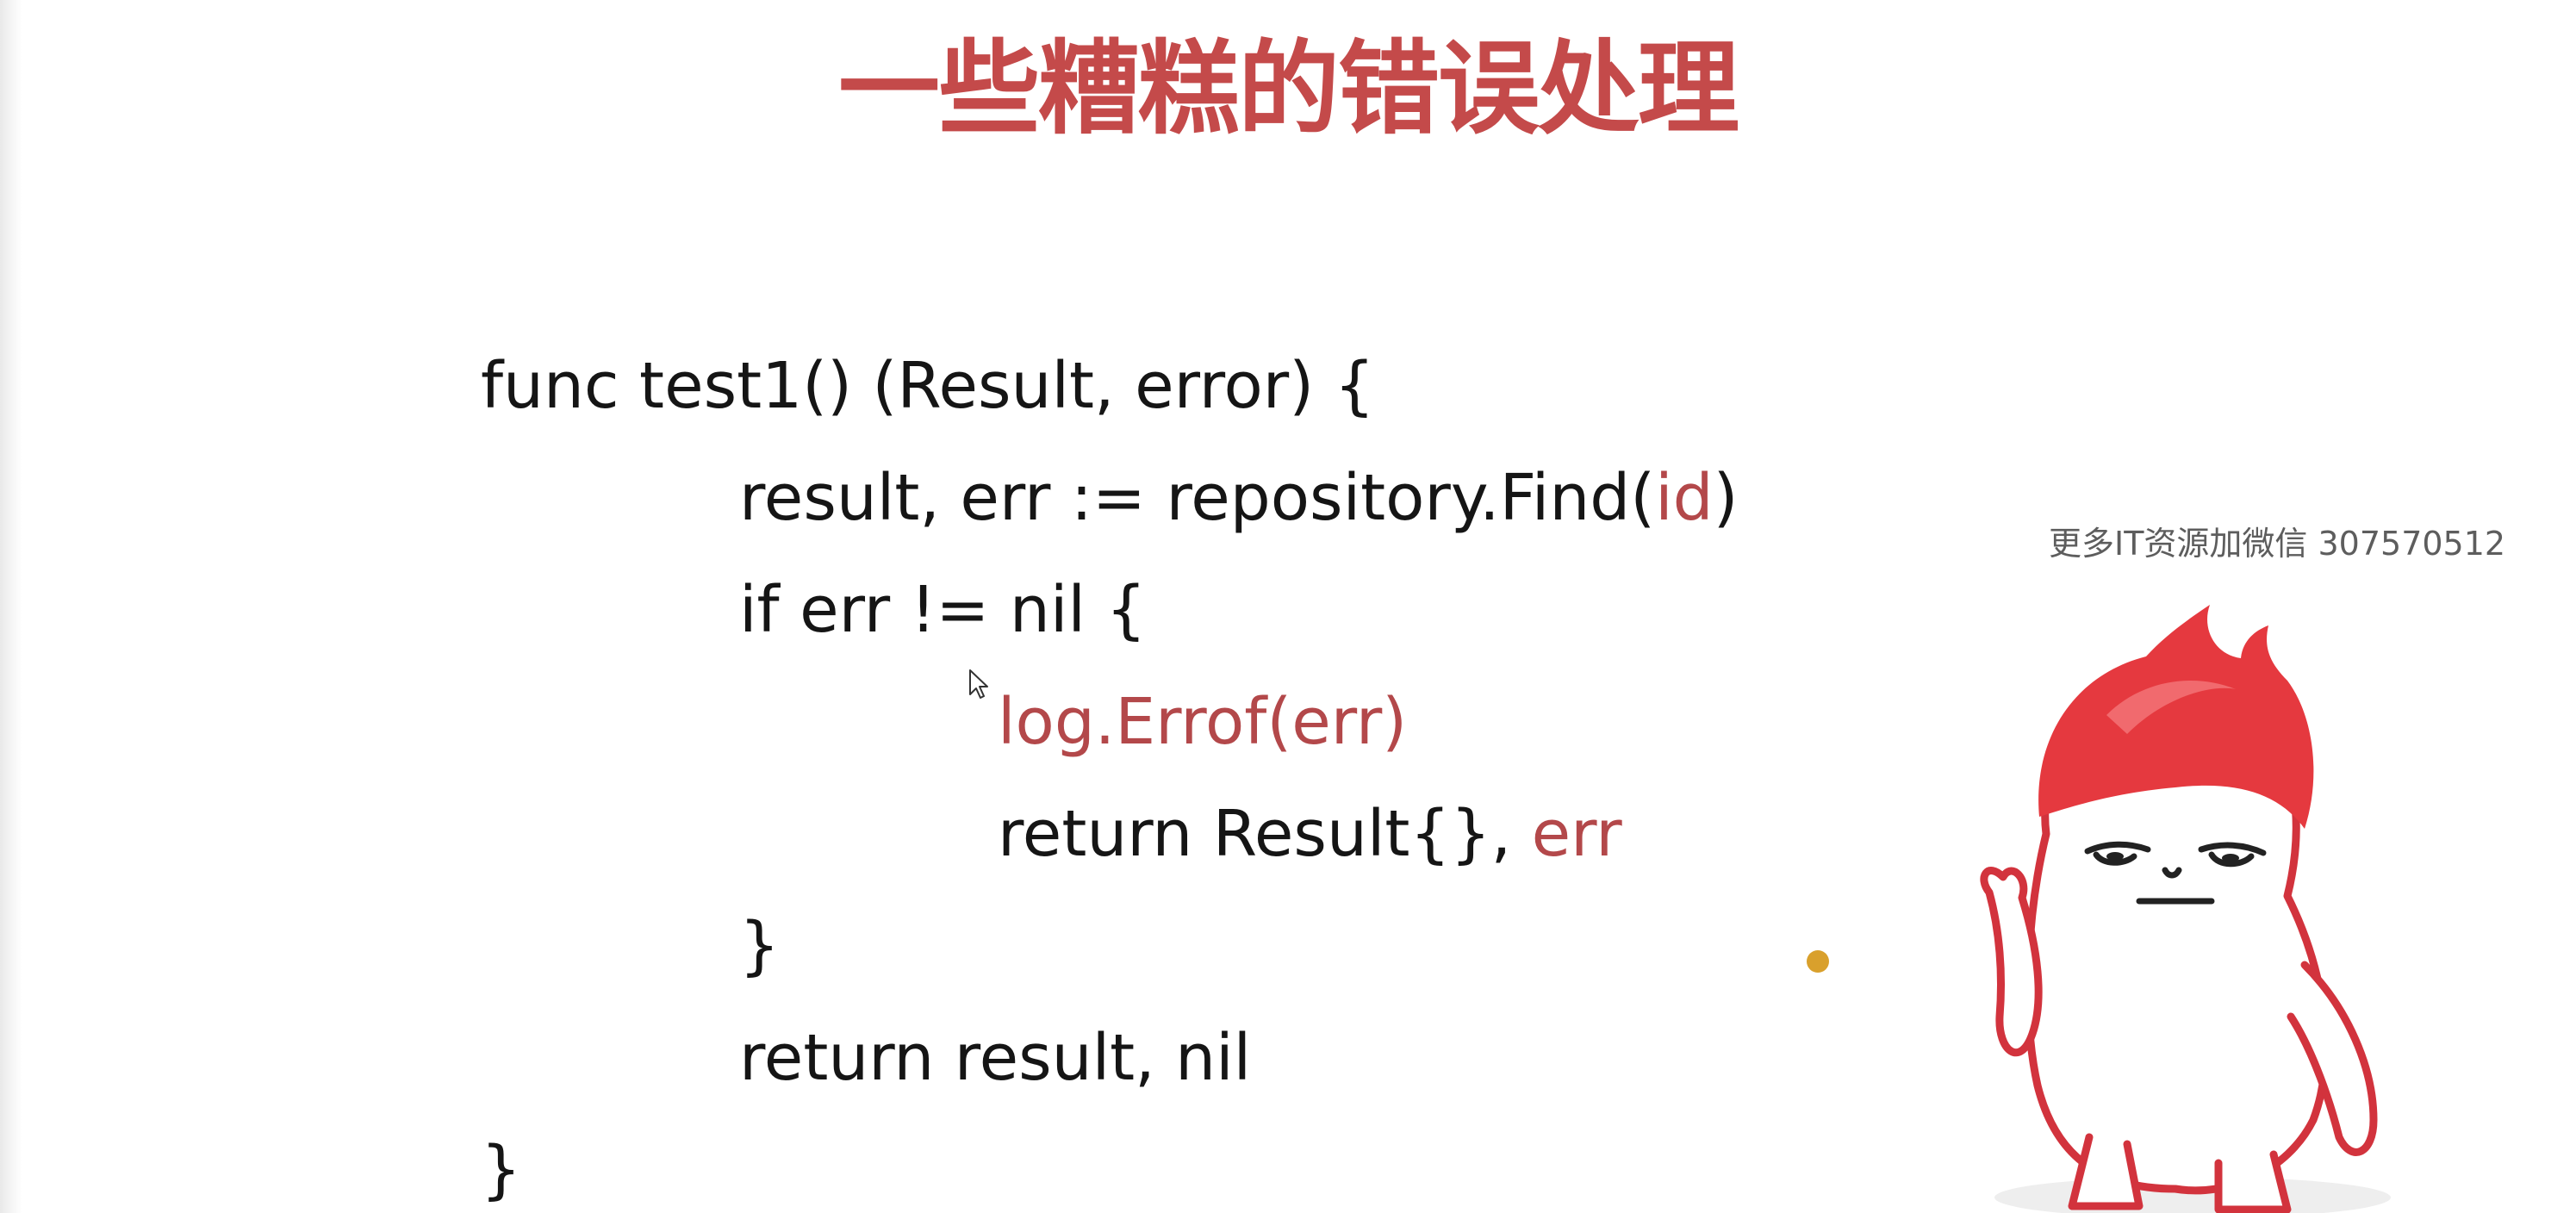 The image size is (2576, 1213). I want to click on code-line-4: log.Errof(err), so click(1203, 722).